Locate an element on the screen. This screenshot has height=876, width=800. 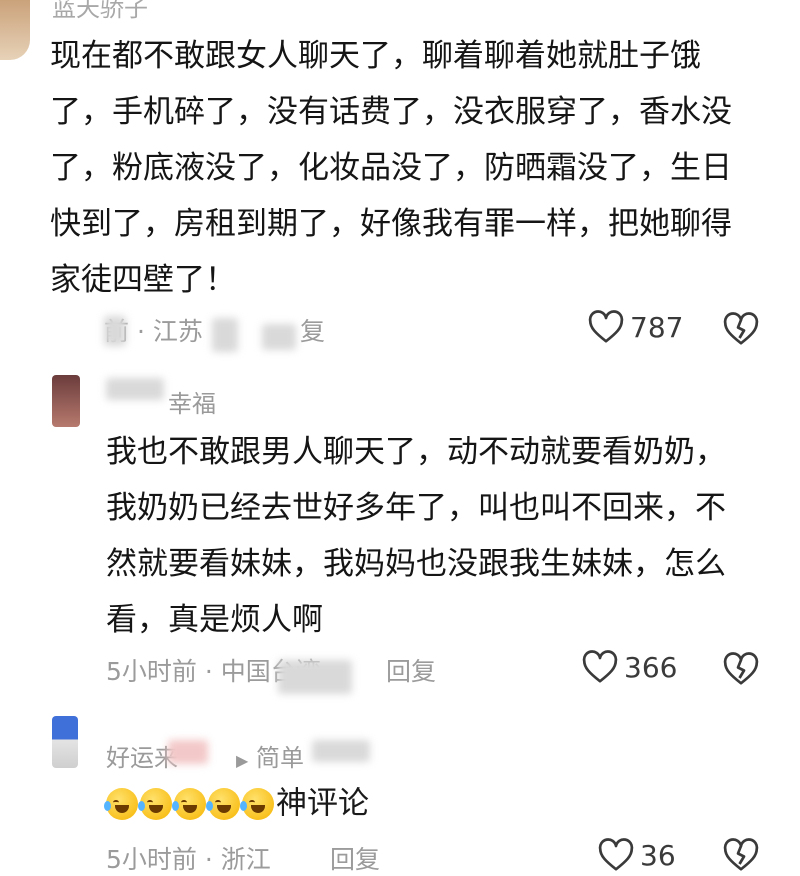
like-button: 36 is located at coordinates (637, 855).